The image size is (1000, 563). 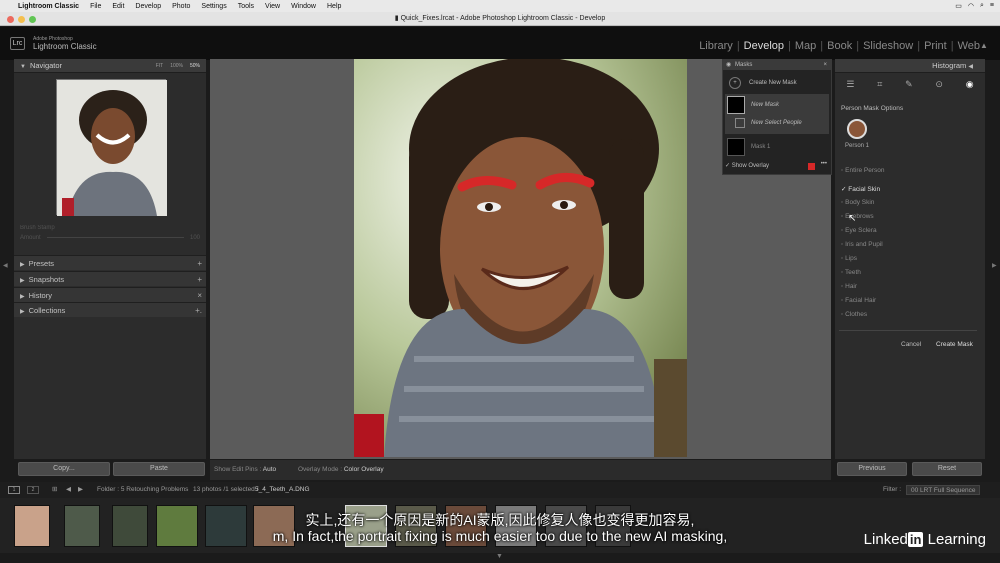 I want to click on histogram-header: Histogram ◀, so click(x=910, y=66).